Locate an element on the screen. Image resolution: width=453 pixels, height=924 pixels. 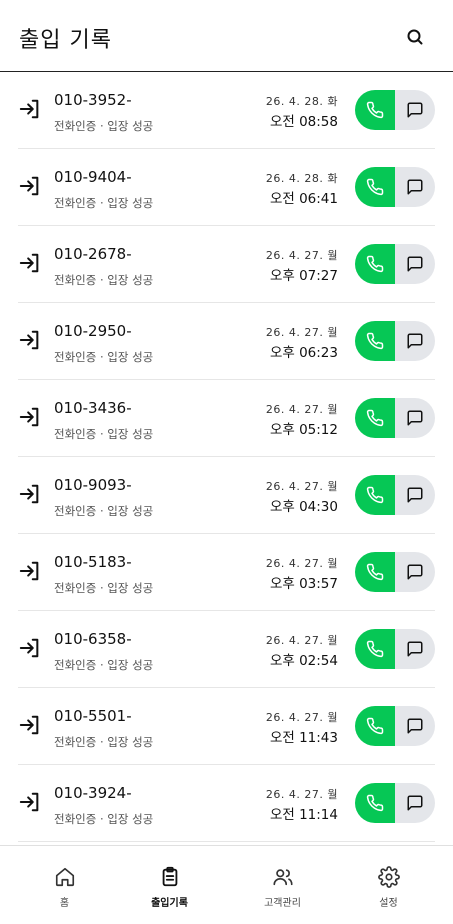
search-icon is located at coordinates (415, 37).